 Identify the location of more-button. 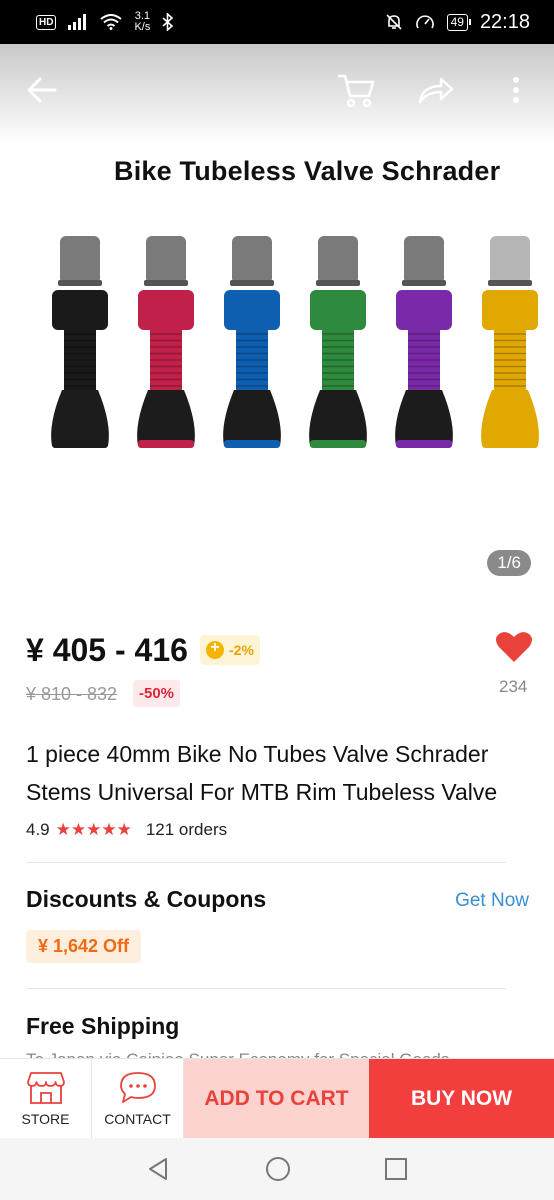
(516, 90).